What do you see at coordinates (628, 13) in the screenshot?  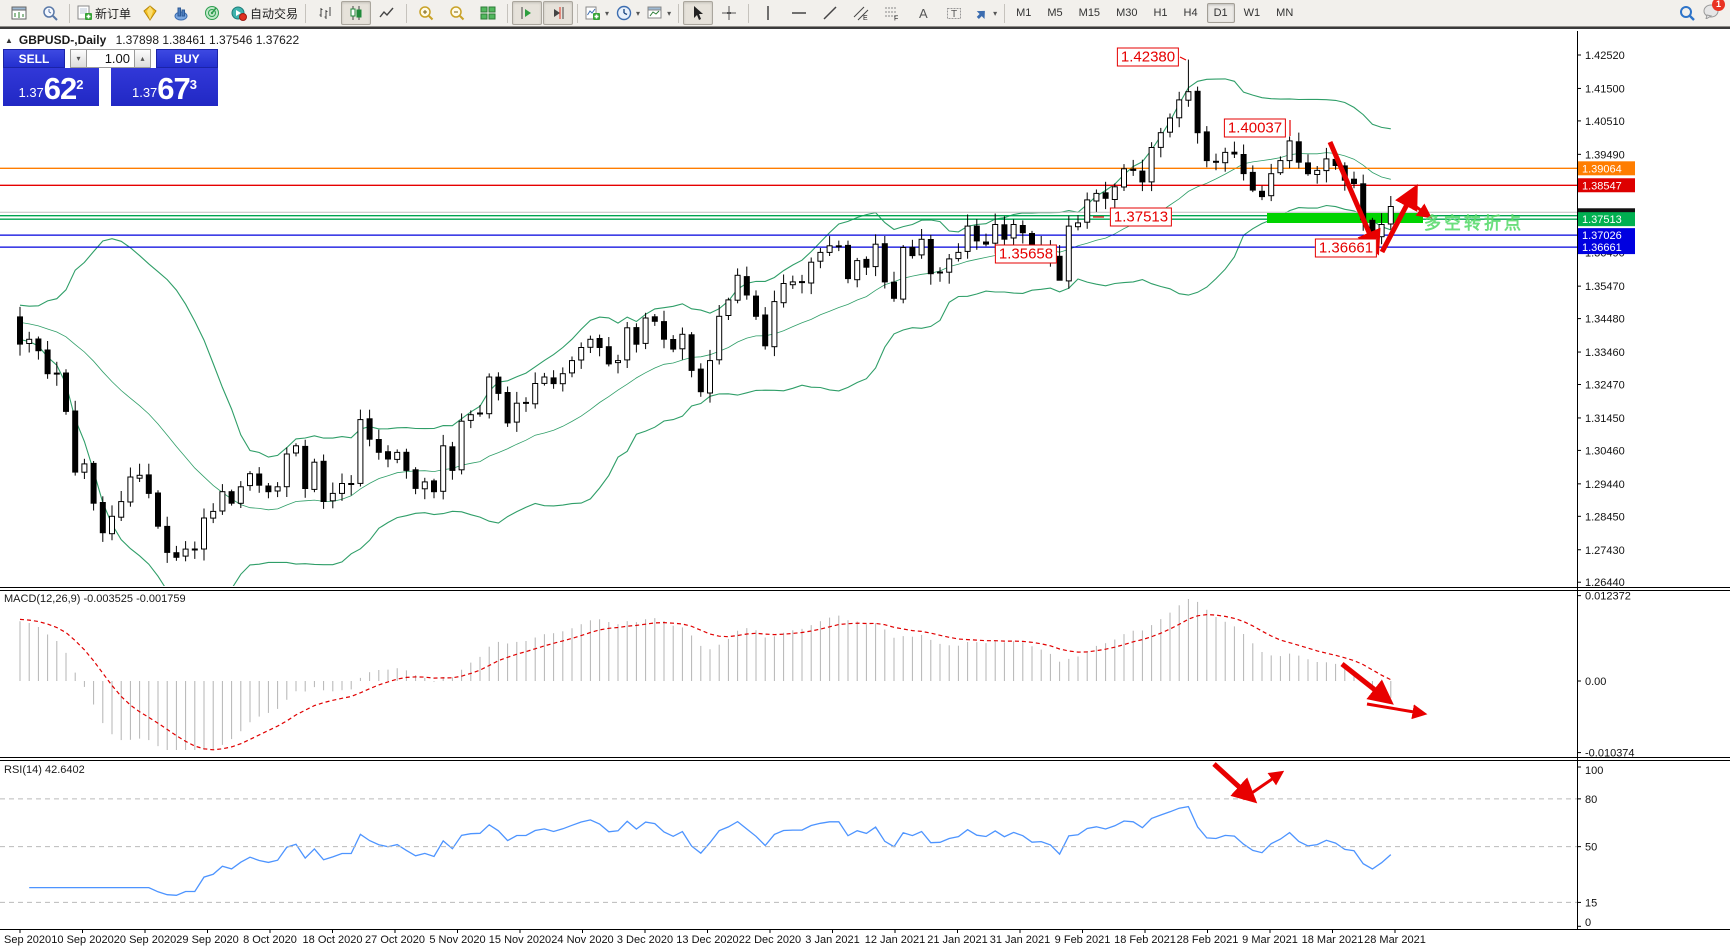 I see `periods-button: ▾` at bounding box center [628, 13].